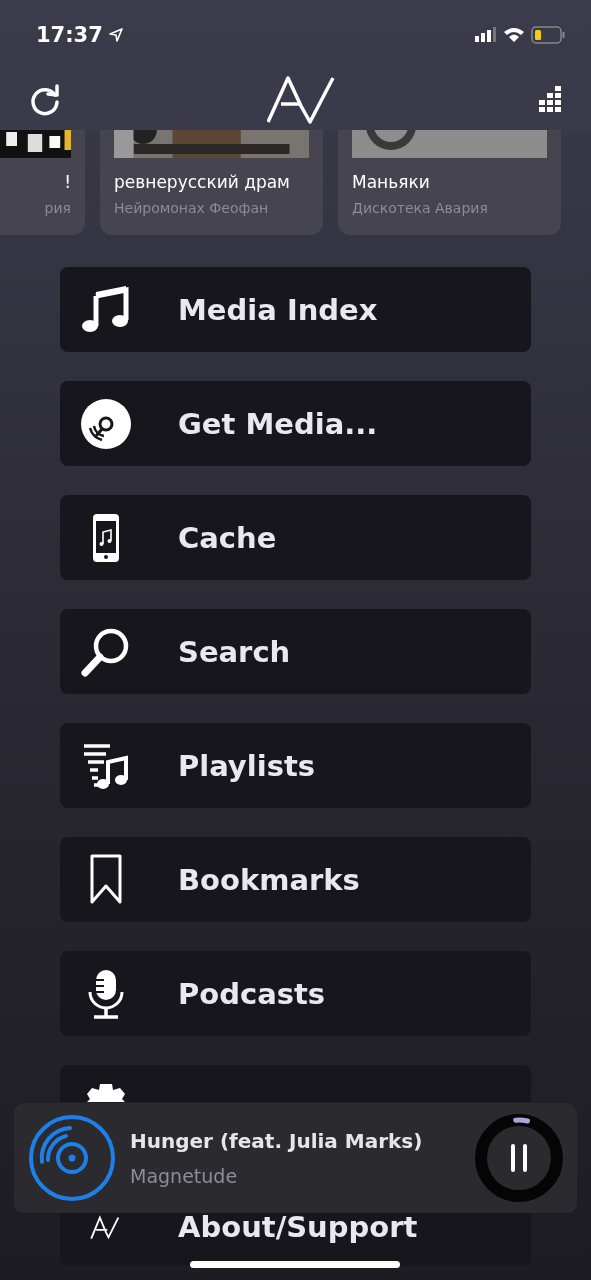  I want to click on album-card: Маньяки Дискотека Авария, so click(449, 182).